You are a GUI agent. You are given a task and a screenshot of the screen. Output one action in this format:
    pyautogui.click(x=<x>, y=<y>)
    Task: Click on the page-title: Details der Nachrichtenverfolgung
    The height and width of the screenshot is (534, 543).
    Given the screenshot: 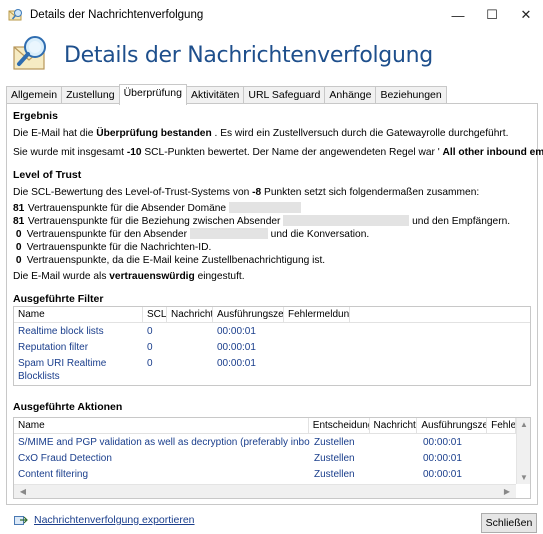 What is the action you would take?
    pyautogui.click(x=248, y=55)
    